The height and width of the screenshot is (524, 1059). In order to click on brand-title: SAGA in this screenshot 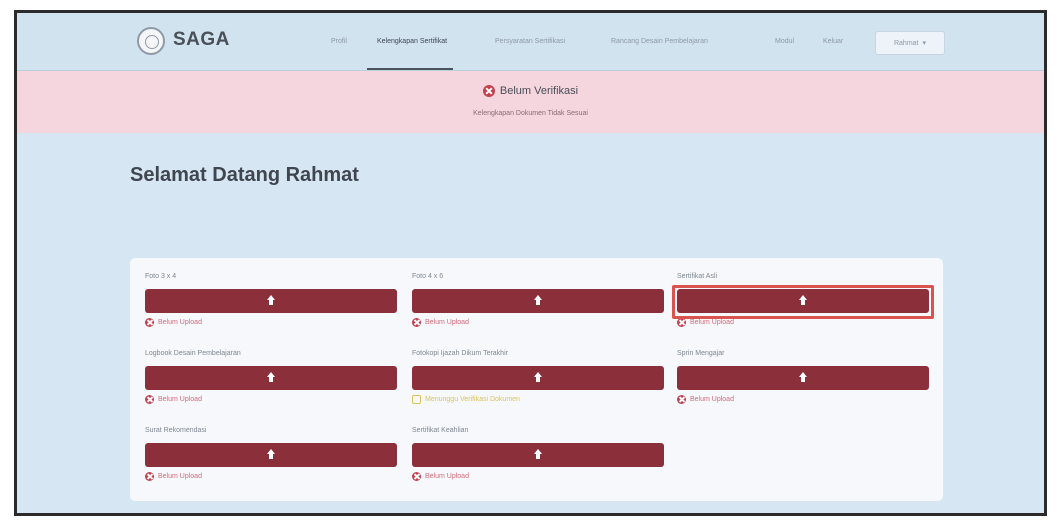, I will do `click(201, 40)`.